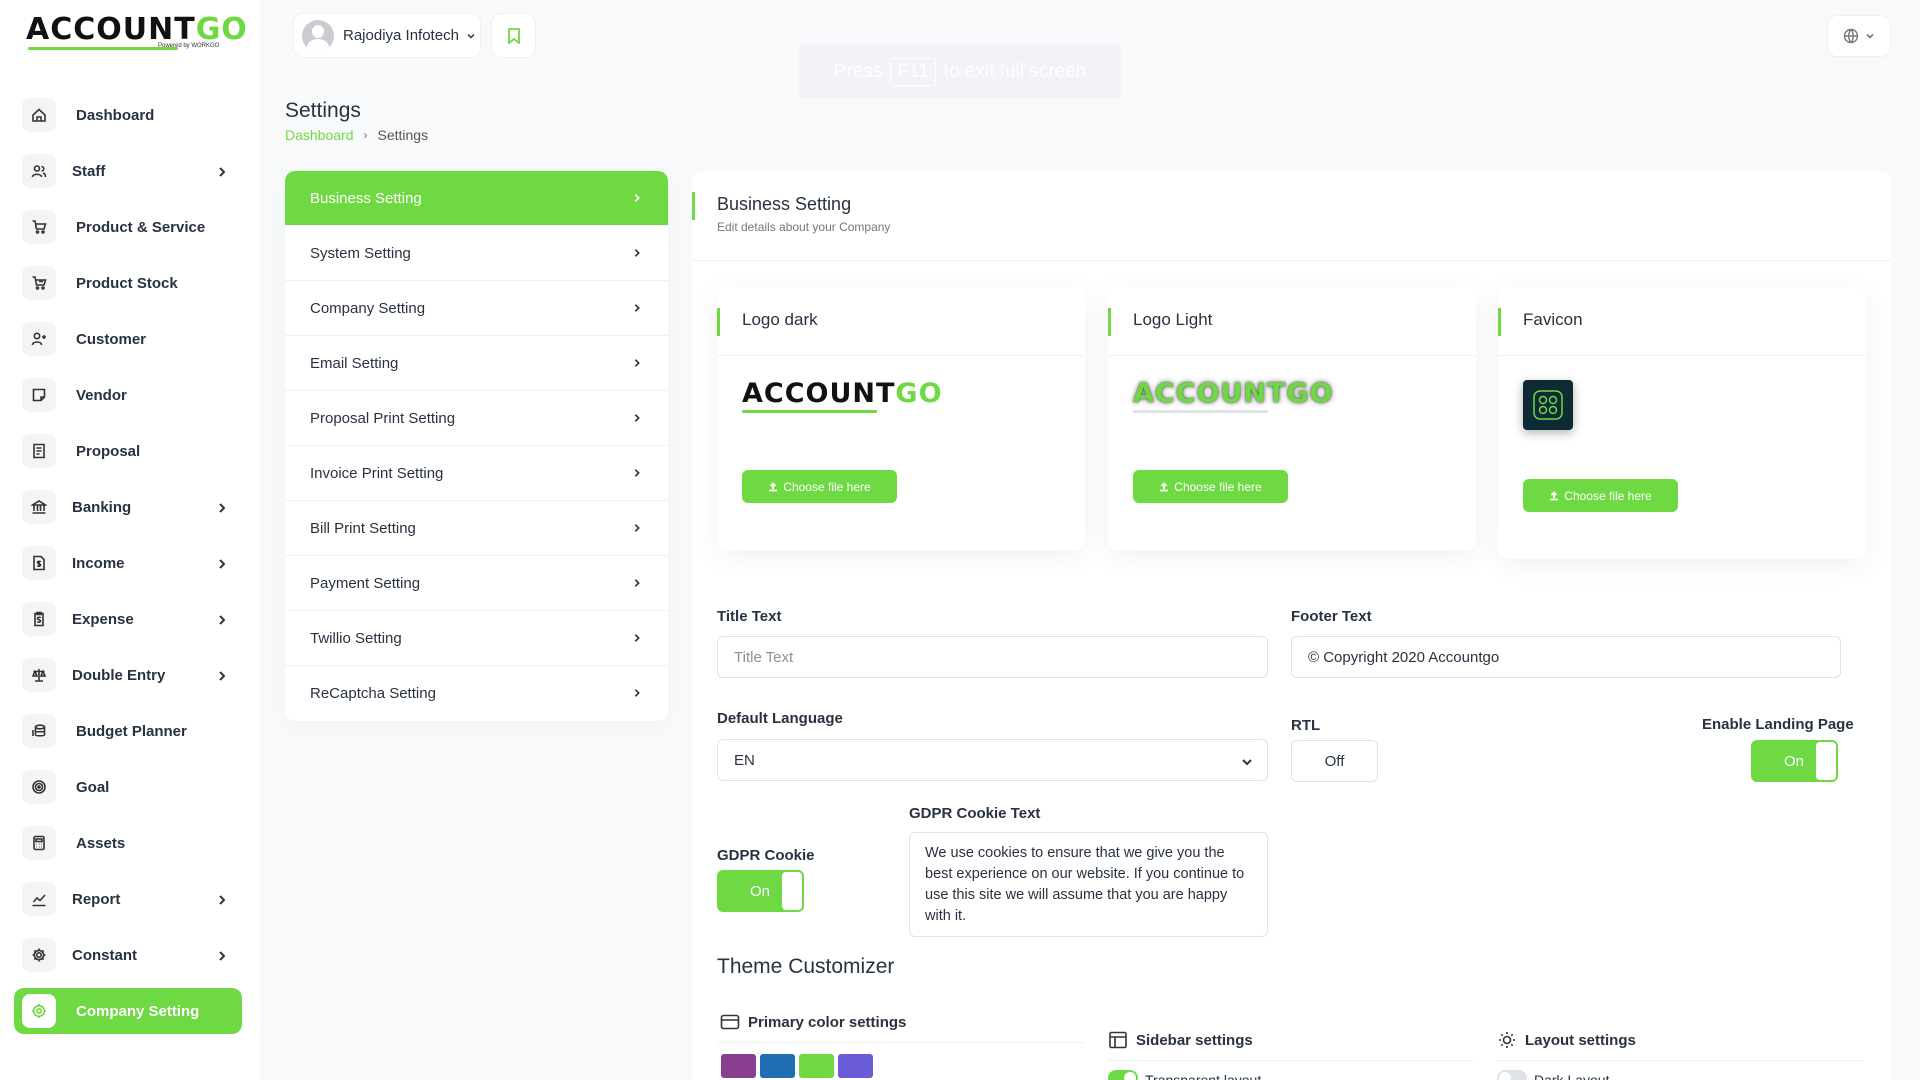 The width and height of the screenshot is (1920, 1080). Describe the element at coordinates (102, 507) in the screenshot. I see `sidebar-item-label: Banking` at that location.